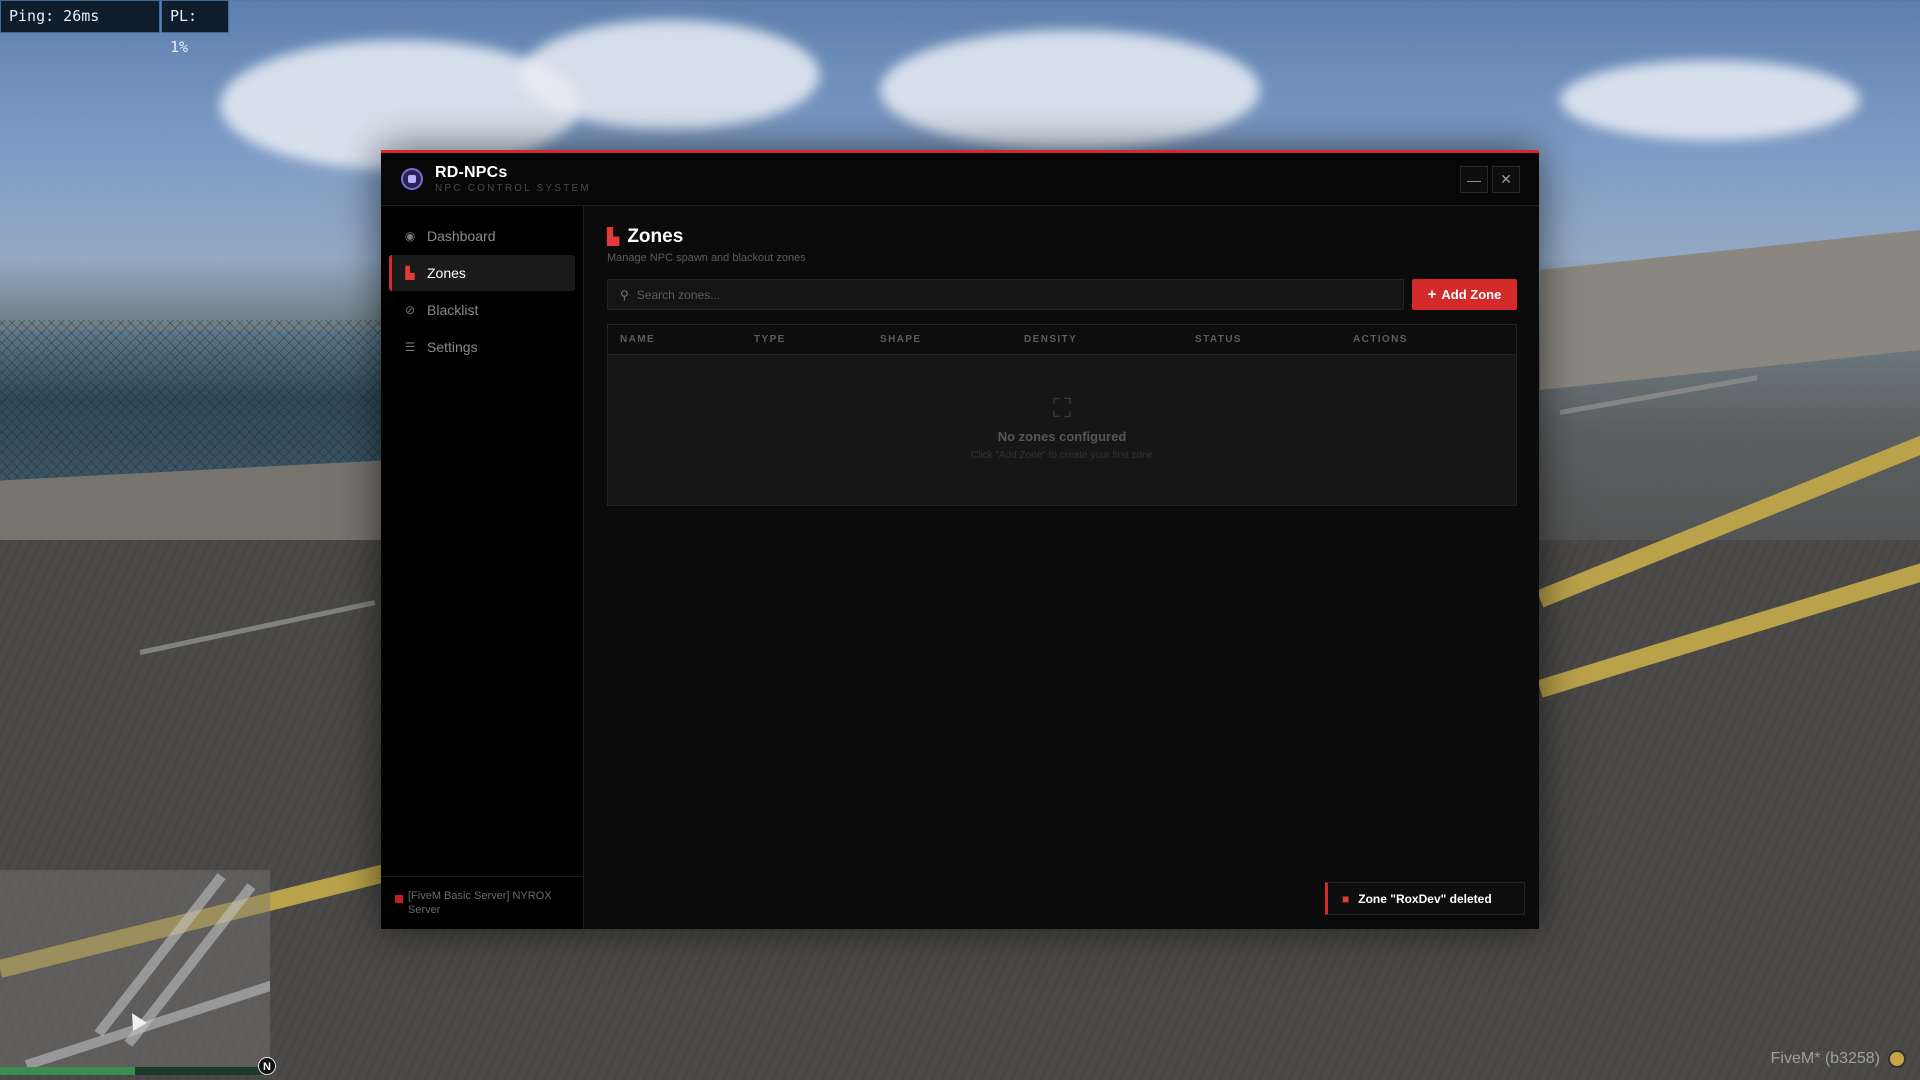 Image resolution: width=1920 pixels, height=1080 pixels. I want to click on server-info: [FiveM Basic Server] NYROX Server, so click(482, 902).